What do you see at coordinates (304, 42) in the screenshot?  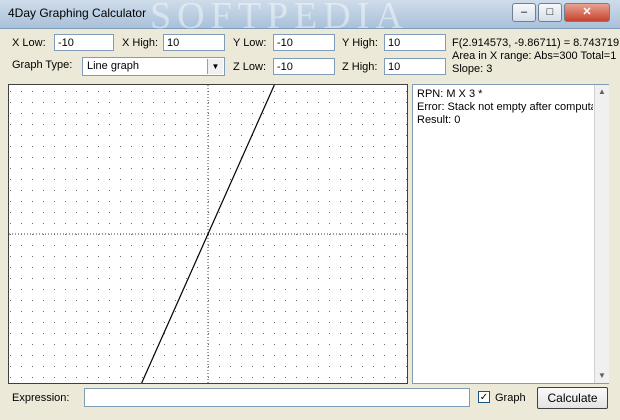 I see `y-low-input: -10` at bounding box center [304, 42].